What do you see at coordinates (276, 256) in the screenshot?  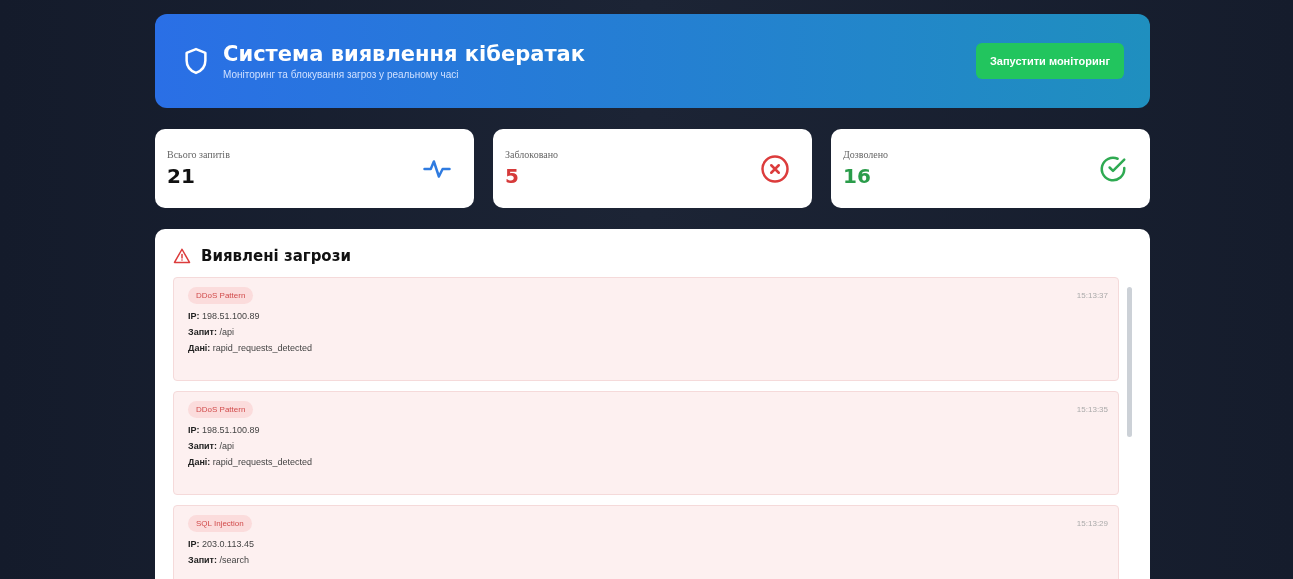 I see `panel-heading: Виявлені загрози` at bounding box center [276, 256].